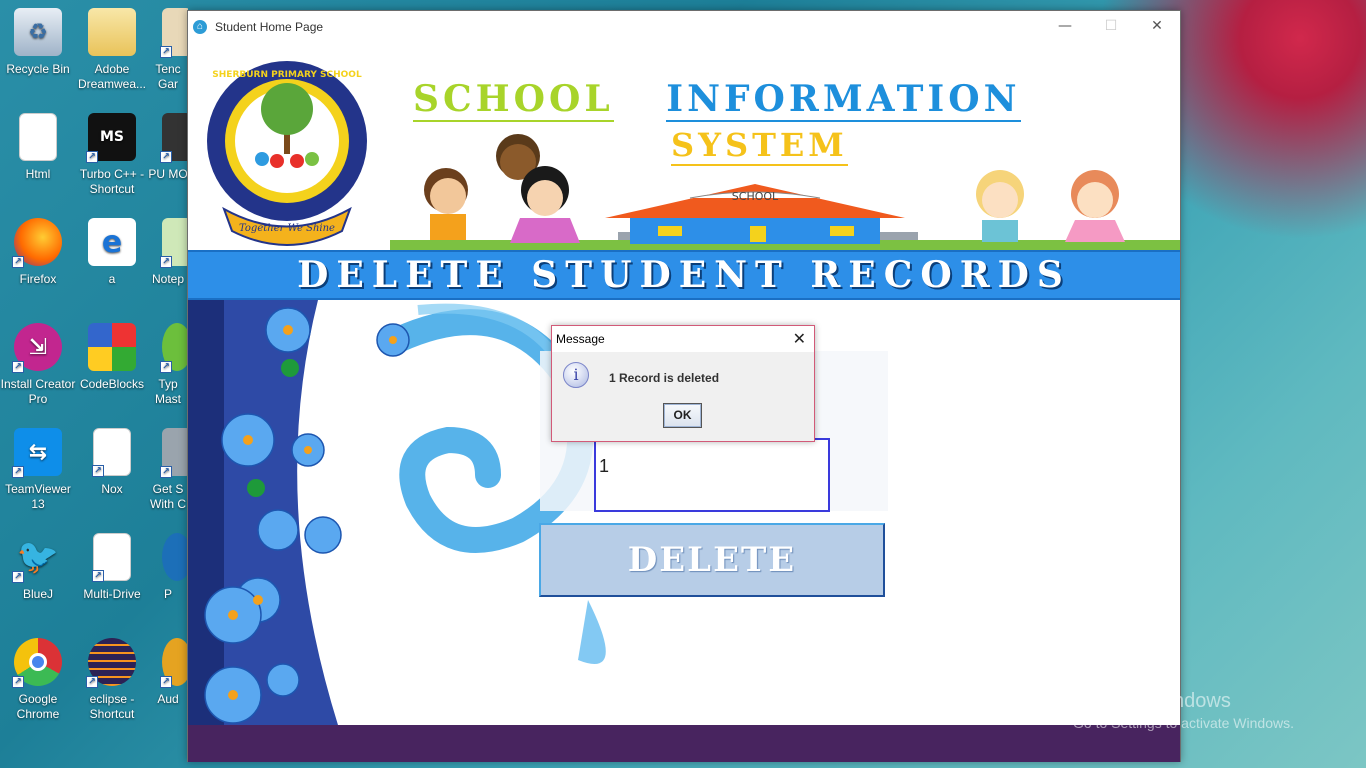 The height and width of the screenshot is (768, 1366). What do you see at coordinates (112, 384) in the screenshot?
I see `desktop-icon-label: CodeBlocks` at bounding box center [112, 384].